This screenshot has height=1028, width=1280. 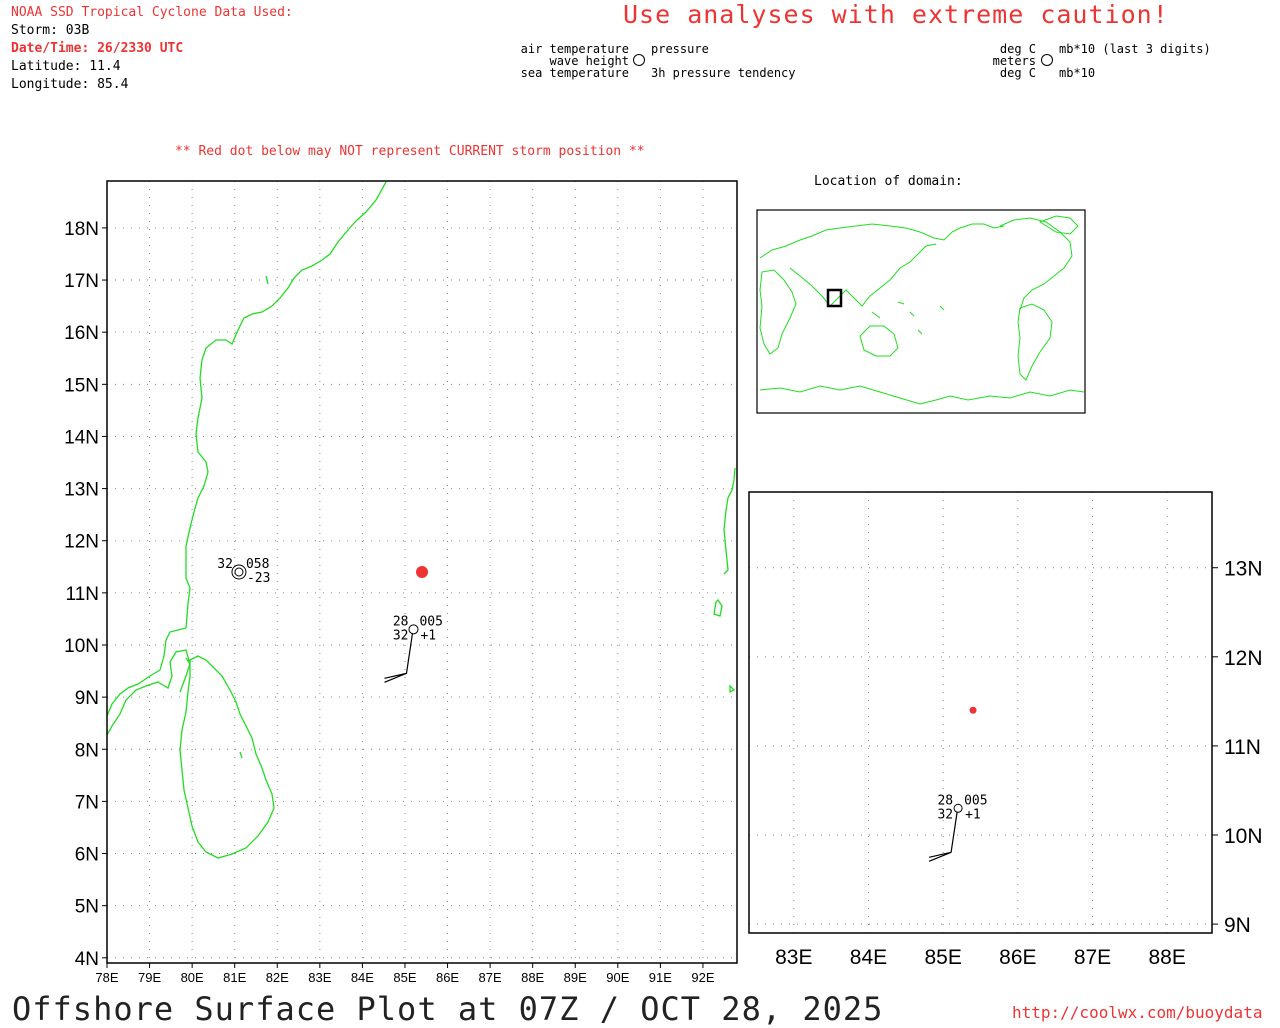 What do you see at coordinates (401, 635) in the screenshot?
I see `station-2-sea-temp: 32` at bounding box center [401, 635].